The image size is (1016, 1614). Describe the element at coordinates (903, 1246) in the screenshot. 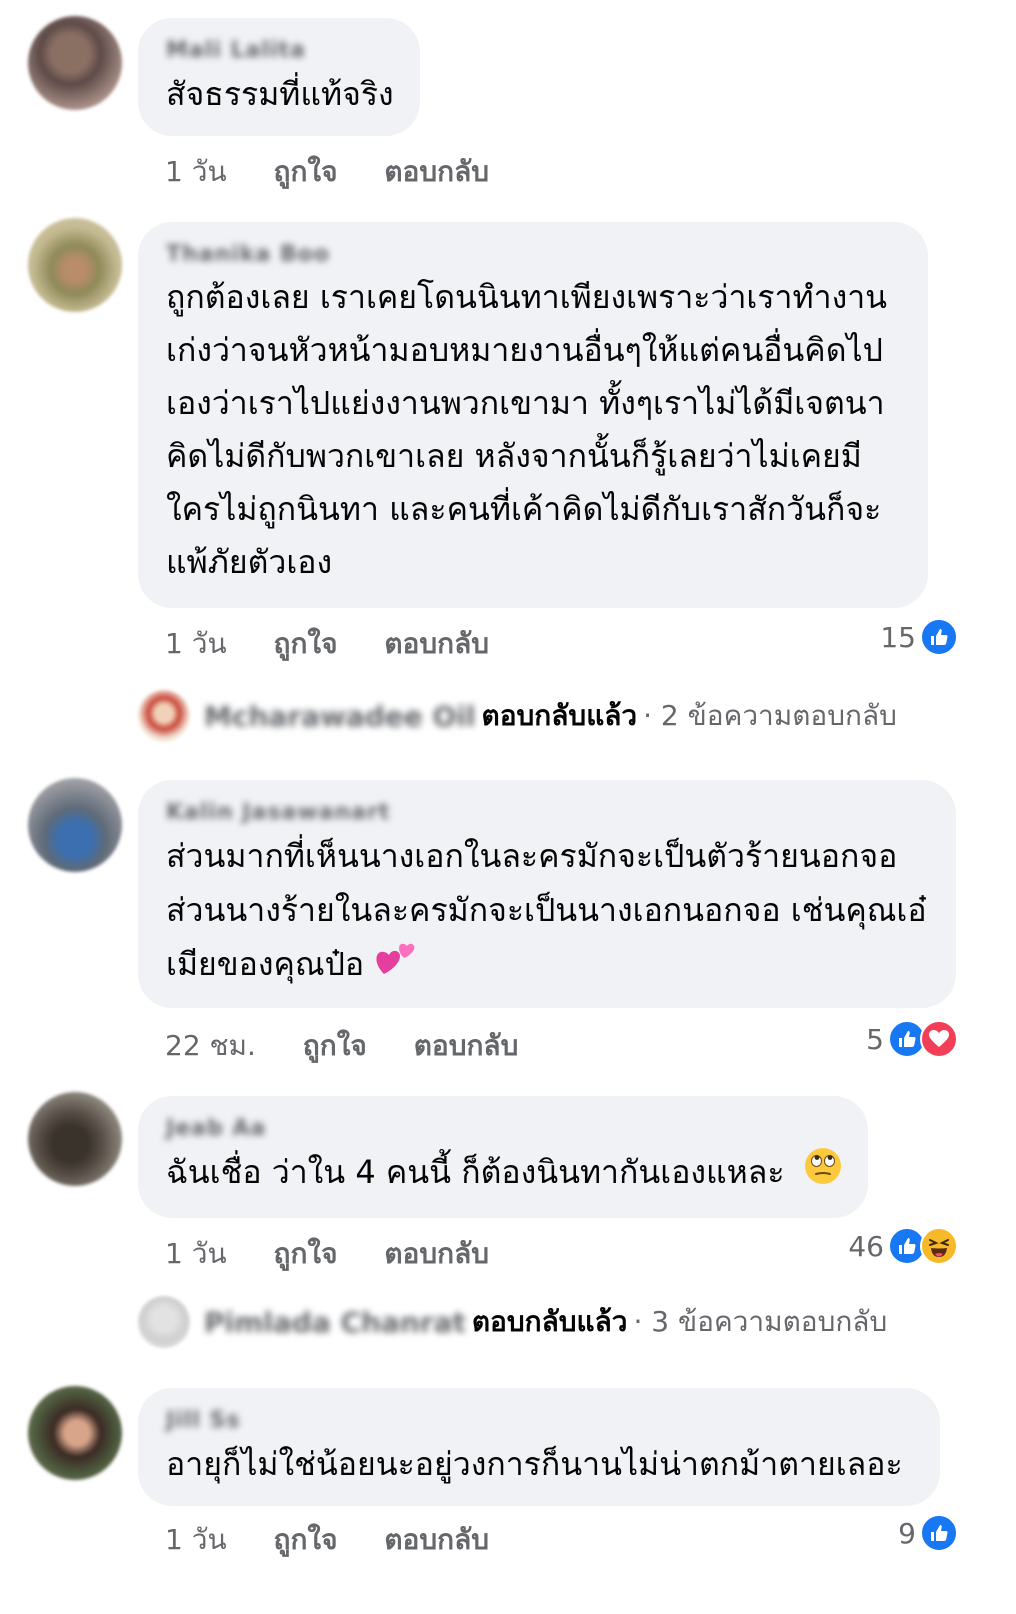

I see `reaction-summary: 46` at that location.